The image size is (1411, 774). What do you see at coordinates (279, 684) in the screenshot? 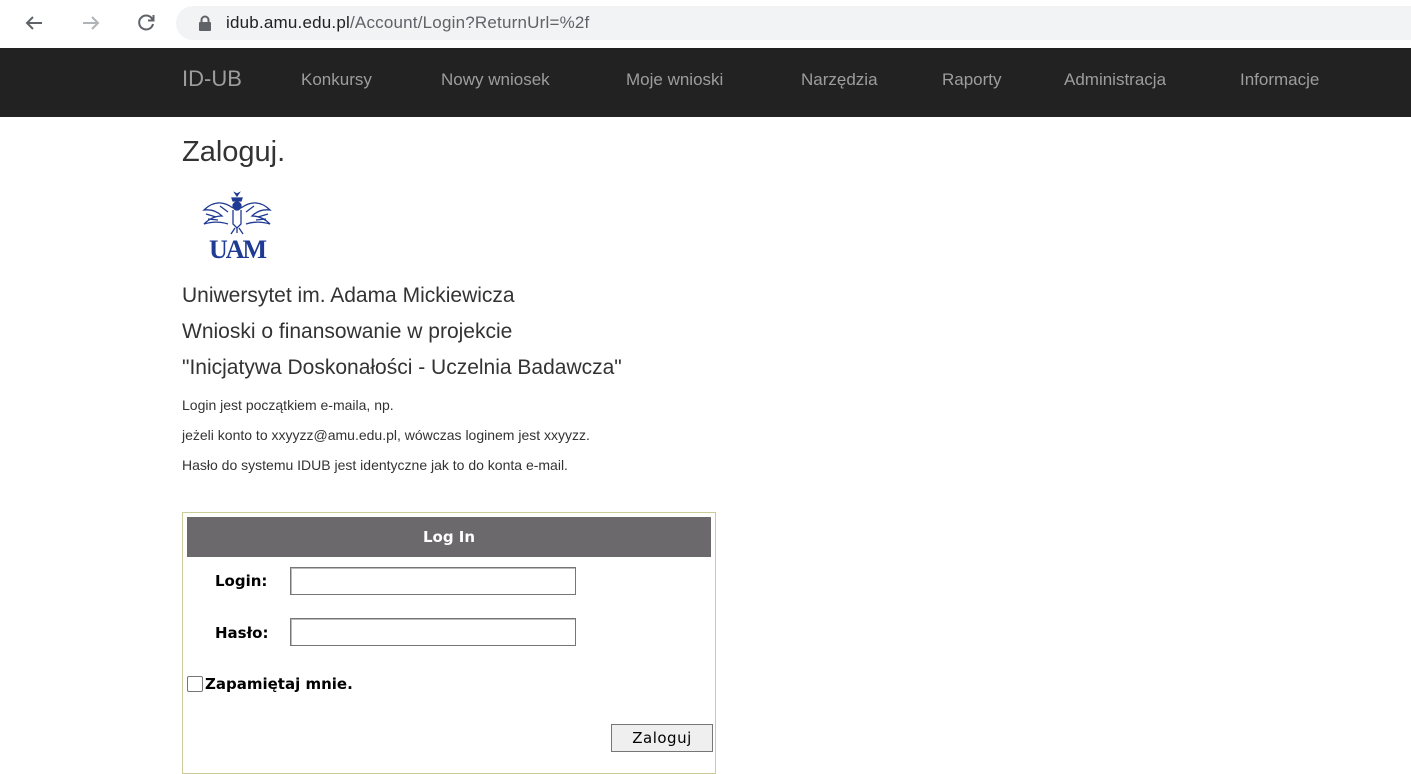
I see `remember-label: Zapamiętaj mnie.` at bounding box center [279, 684].